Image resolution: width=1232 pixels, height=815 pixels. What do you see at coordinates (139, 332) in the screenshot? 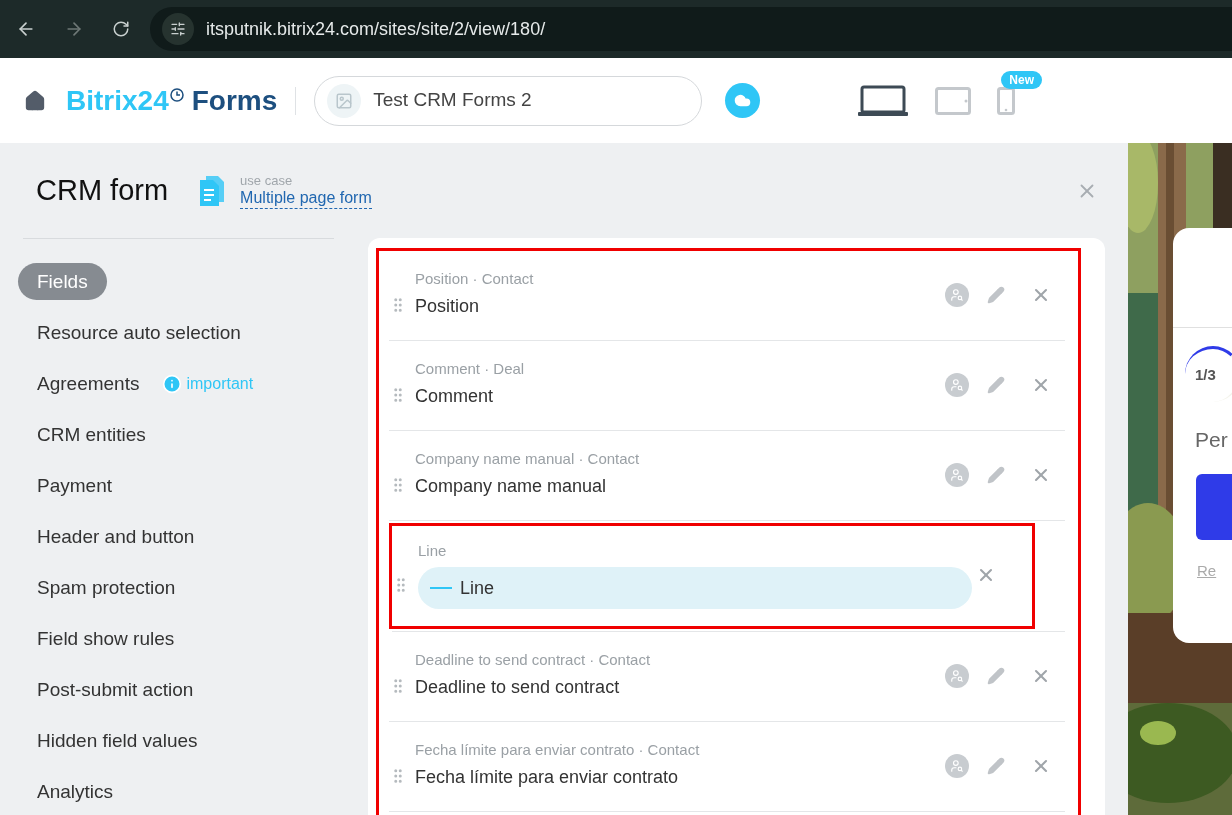
I see `sidebar-item: Resource auto selection` at bounding box center [139, 332].